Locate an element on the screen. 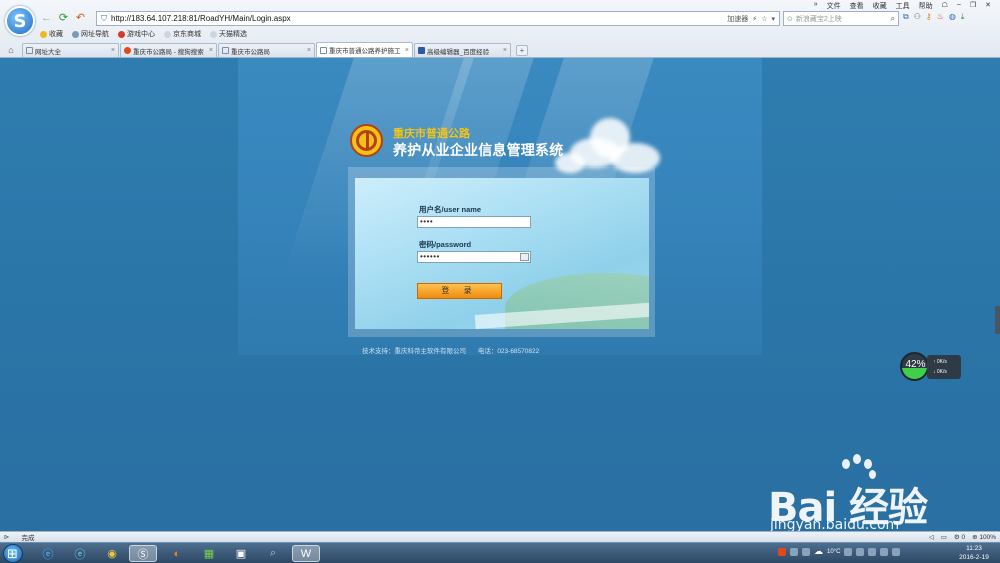 The width and height of the screenshot is (1000, 563). network-speed-widget: 42% ↑ 0K/s ↓ 0K/s is located at coordinates (931, 366).